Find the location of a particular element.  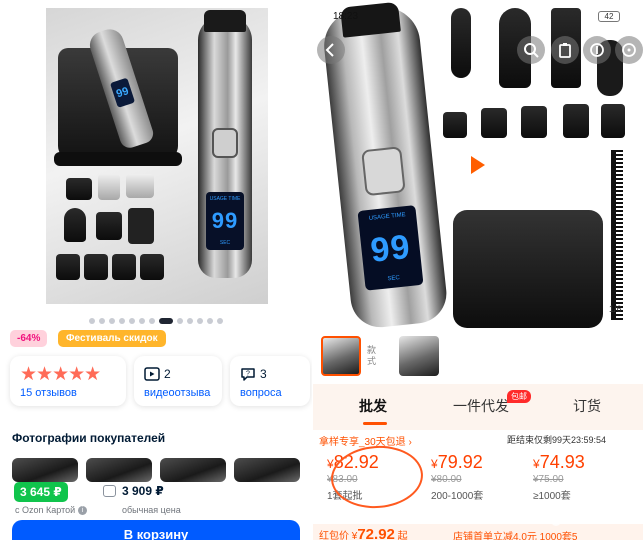

share-icon is located at coordinates (597, 50).